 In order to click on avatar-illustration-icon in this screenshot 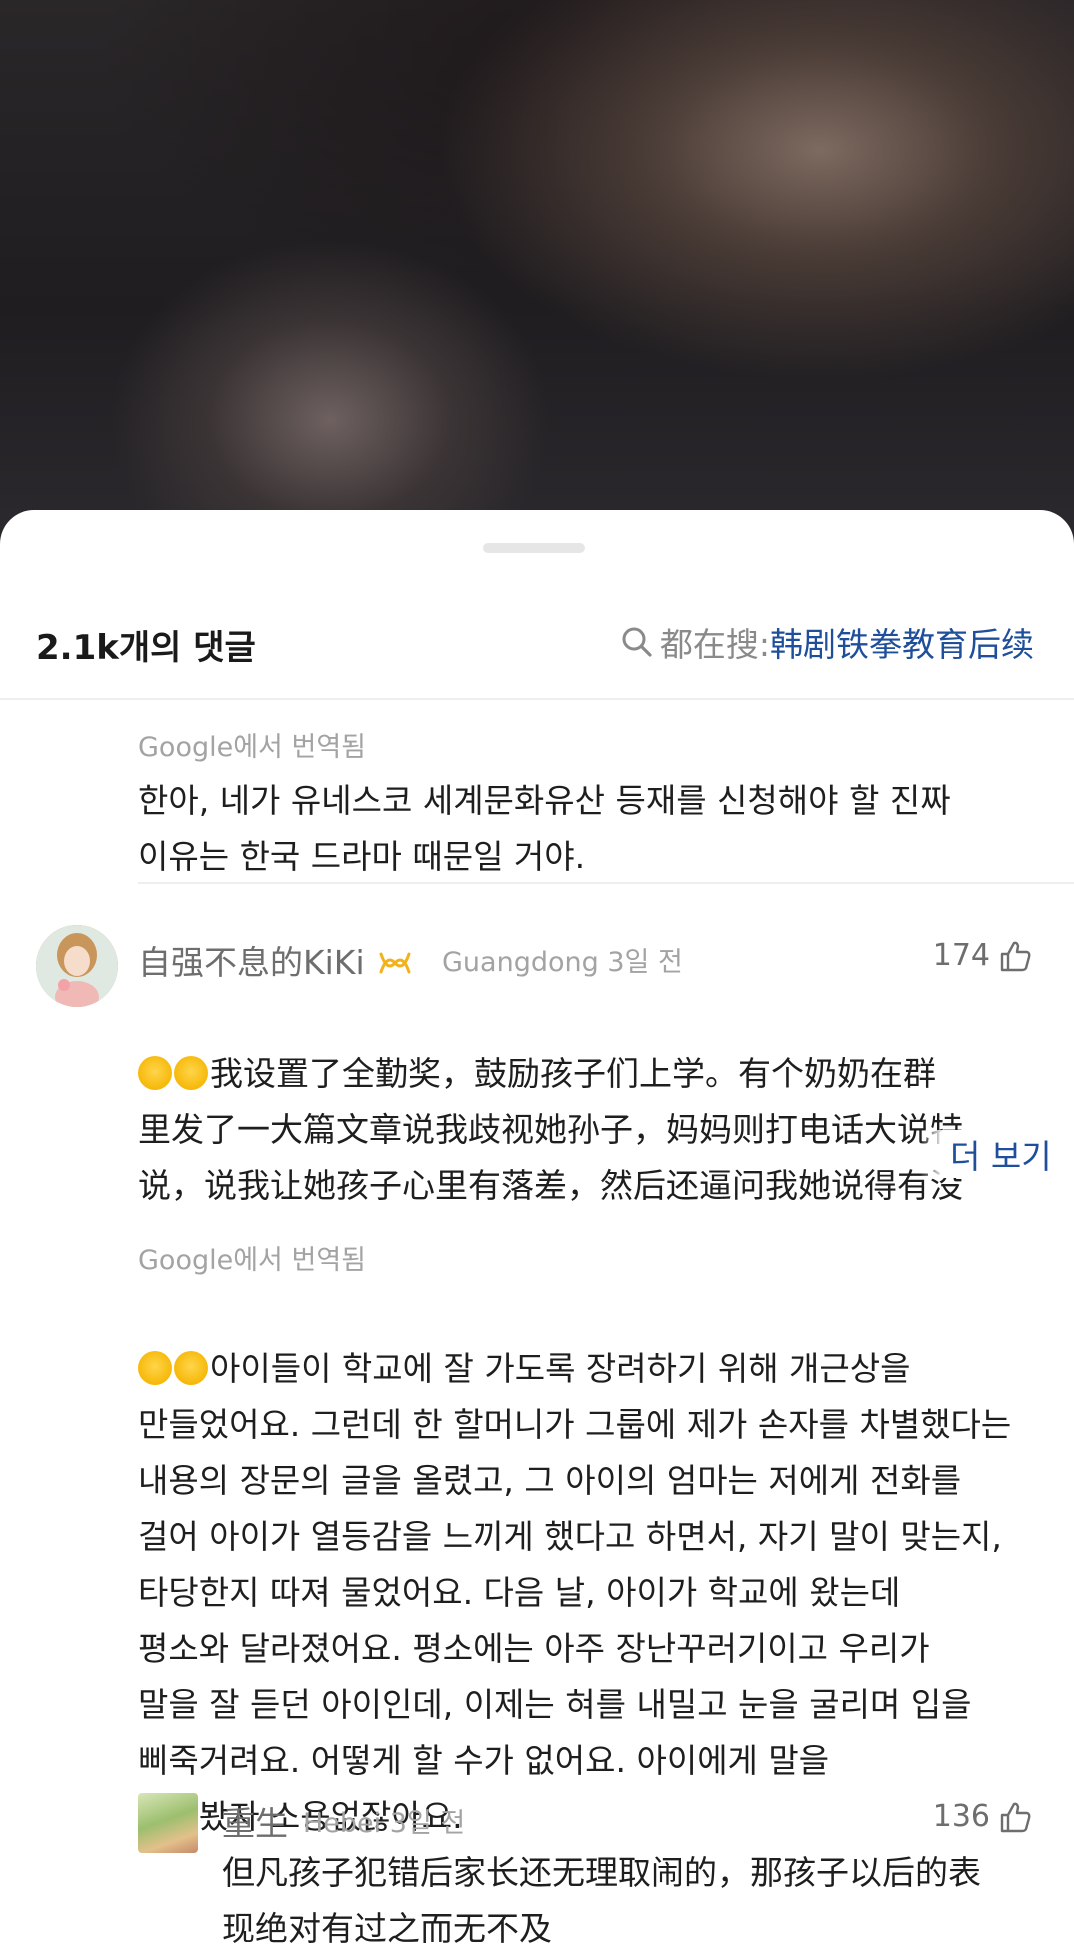, I will do `click(77, 966)`.